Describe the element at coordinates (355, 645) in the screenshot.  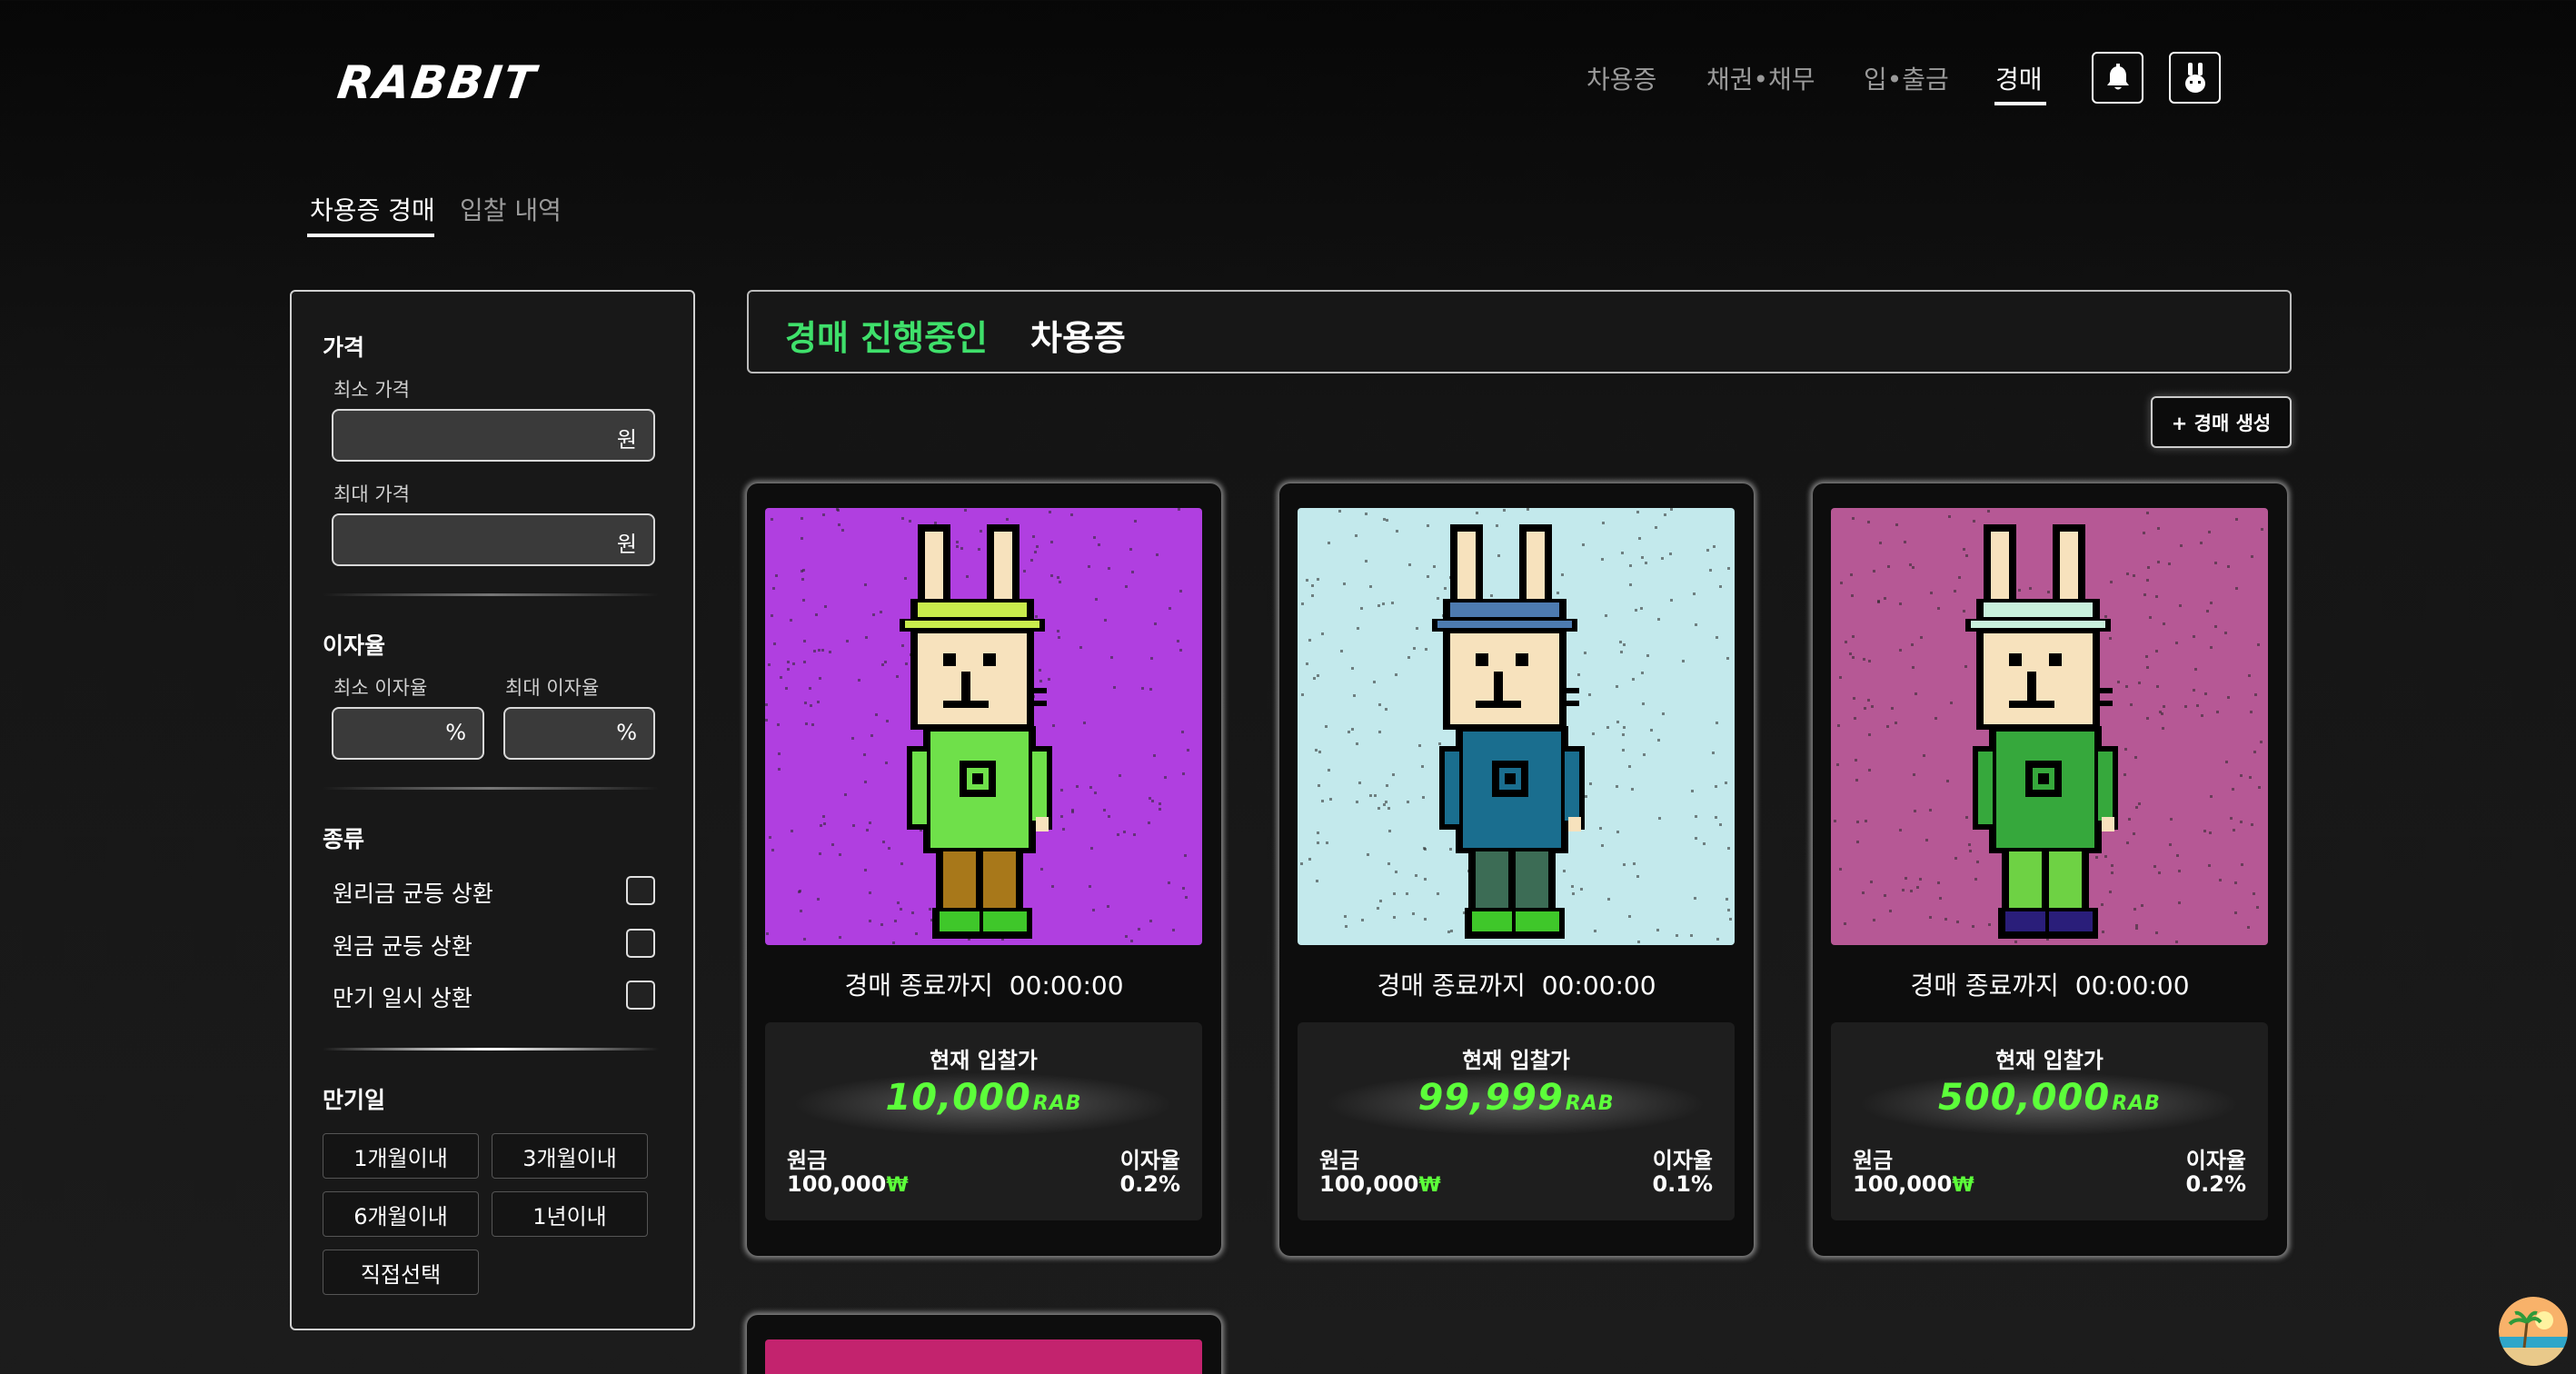
I see `rate-heading: 이자율` at that location.